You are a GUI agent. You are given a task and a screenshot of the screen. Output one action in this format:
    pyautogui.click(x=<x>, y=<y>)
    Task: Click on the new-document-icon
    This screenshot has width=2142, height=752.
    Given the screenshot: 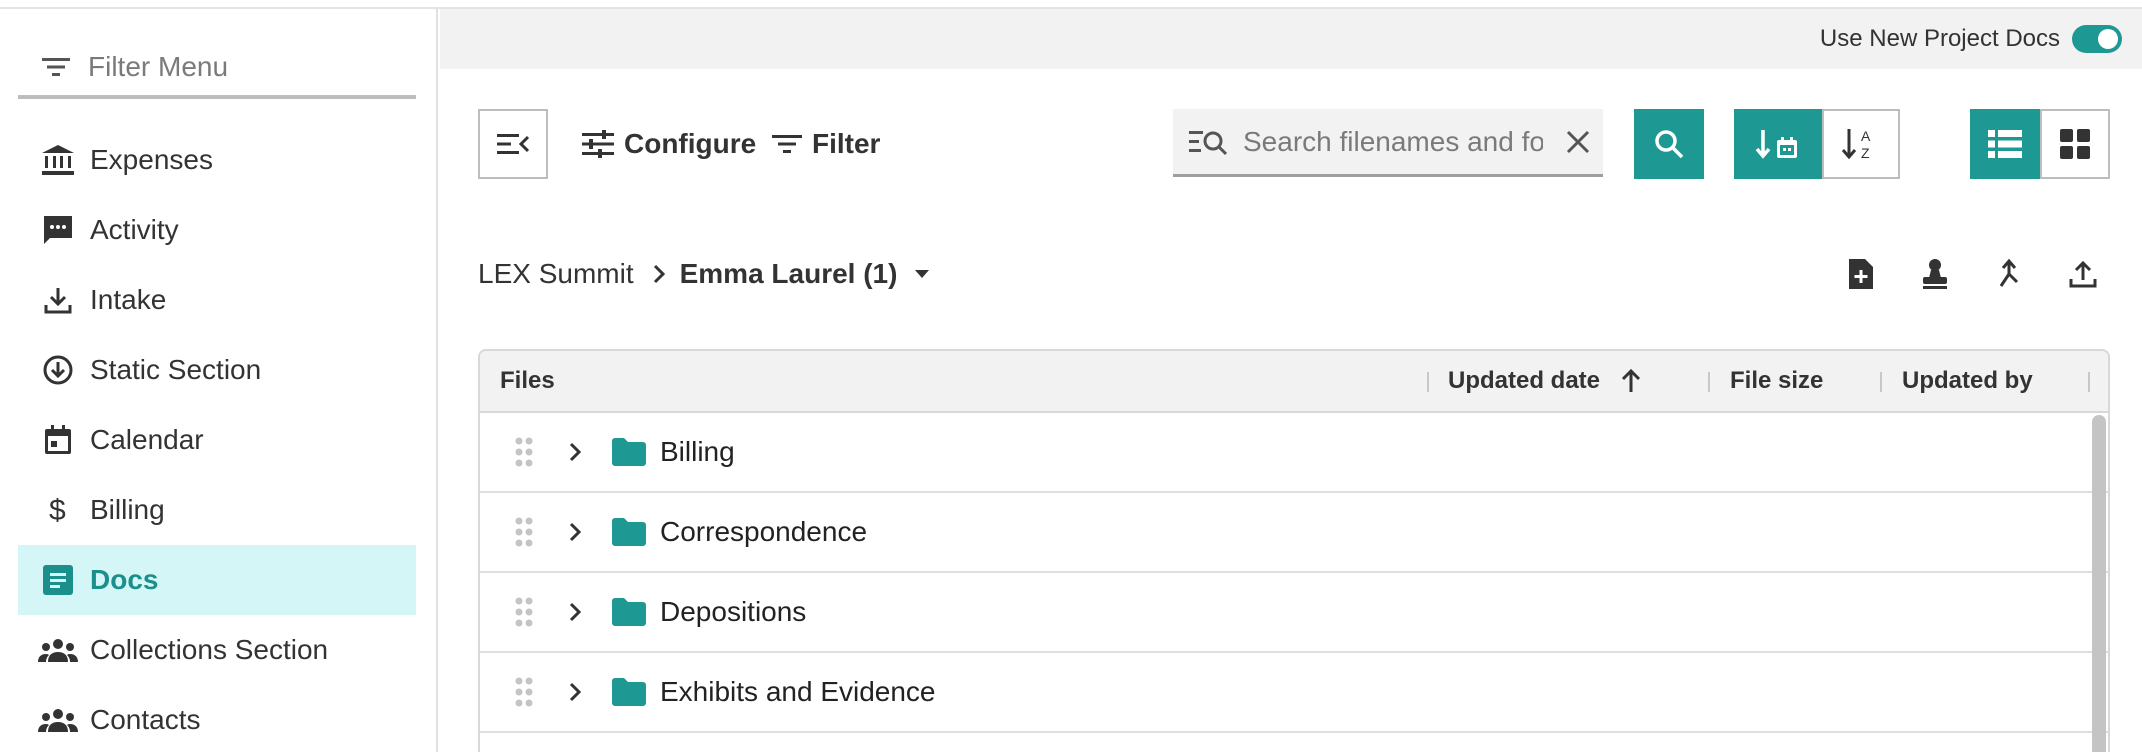 What is the action you would take?
    pyautogui.click(x=1861, y=274)
    